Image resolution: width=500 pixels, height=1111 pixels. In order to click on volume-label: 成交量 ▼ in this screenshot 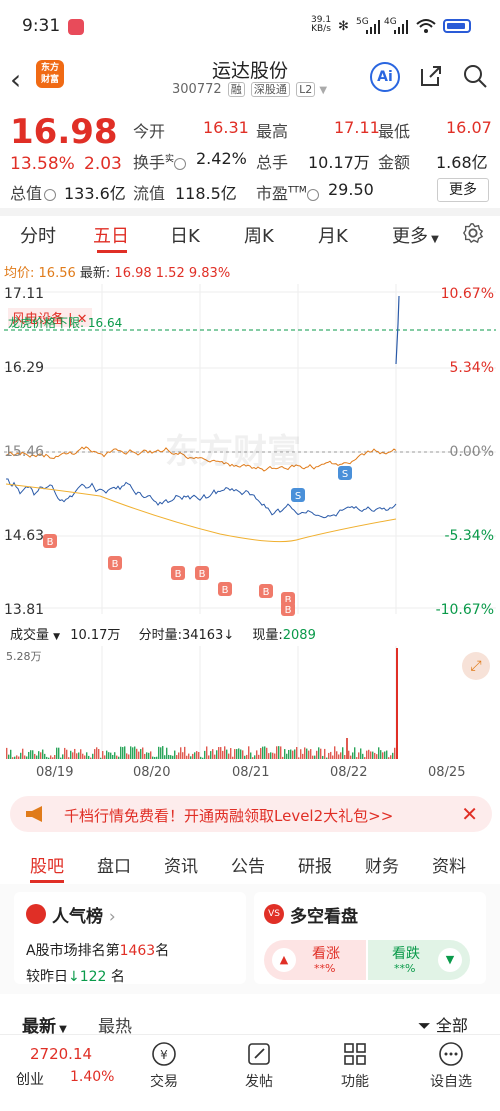, I will do `click(35, 635)`.